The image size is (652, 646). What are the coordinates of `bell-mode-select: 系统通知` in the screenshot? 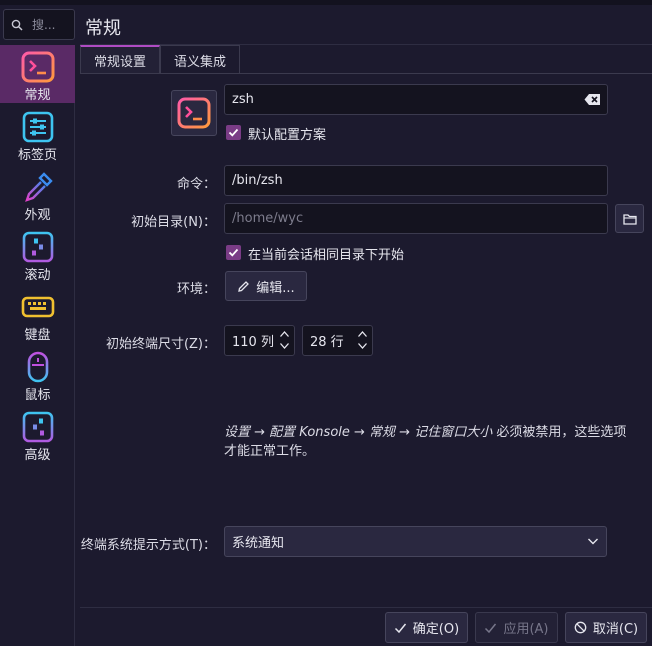 It's located at (415, 541).